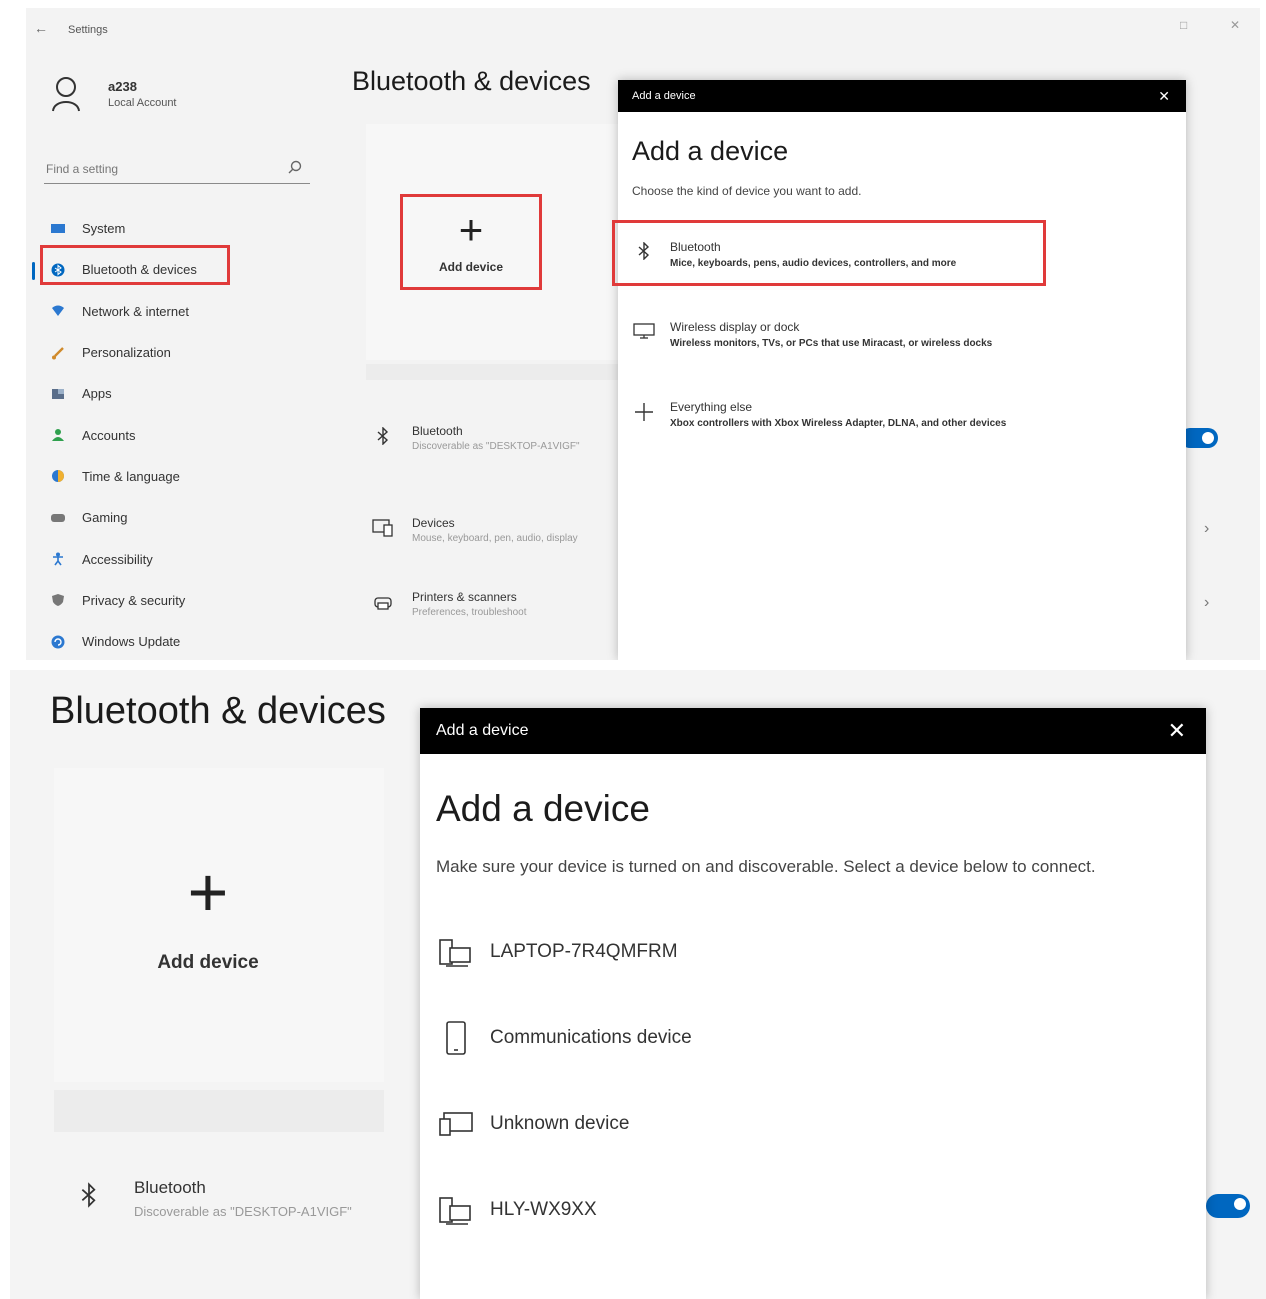  What do you see at coordinates (104, 229) in the screenshot?
I see `sidebar-item-label: System` at bounding box center [104, 229].